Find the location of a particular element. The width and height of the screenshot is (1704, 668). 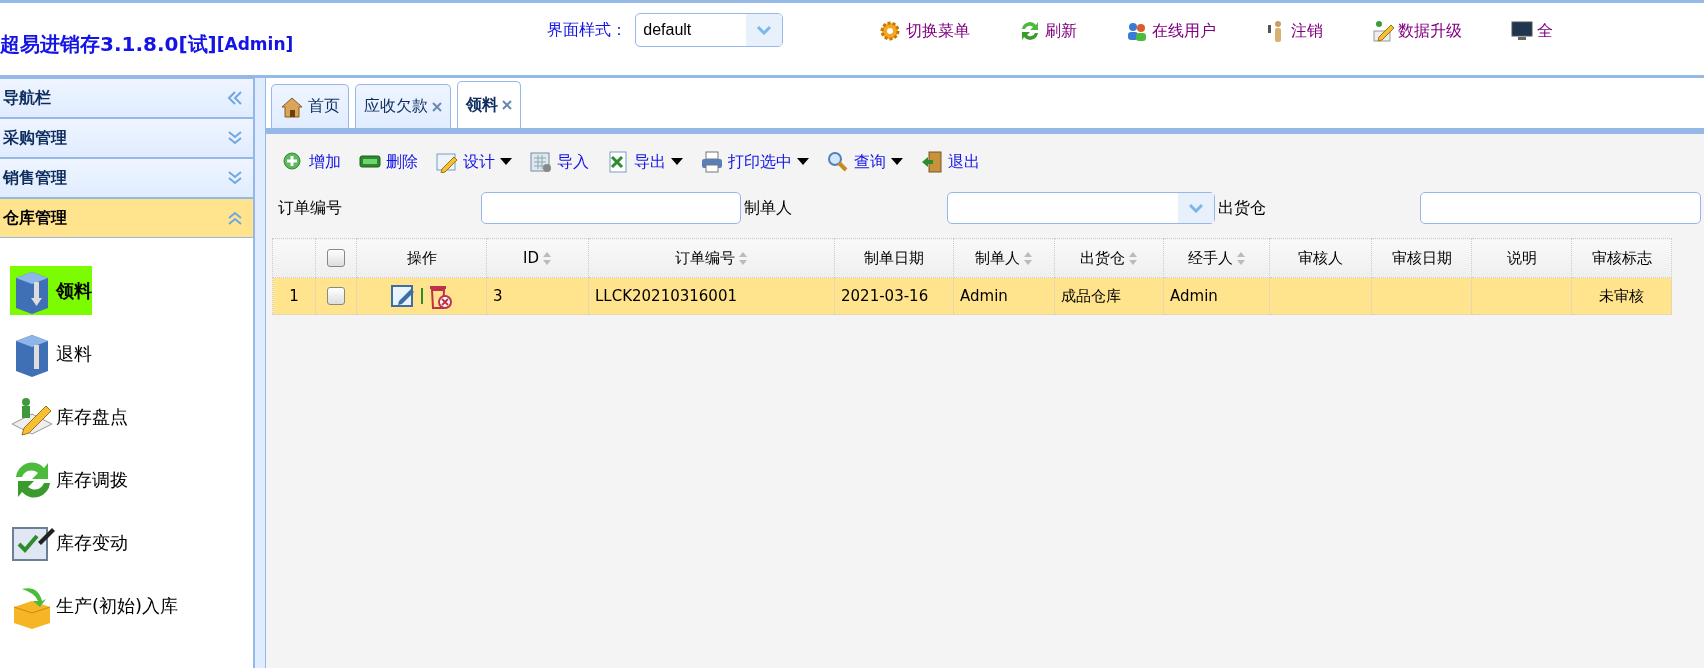

spreadsheet-icon is located at coordinates (618, 162).